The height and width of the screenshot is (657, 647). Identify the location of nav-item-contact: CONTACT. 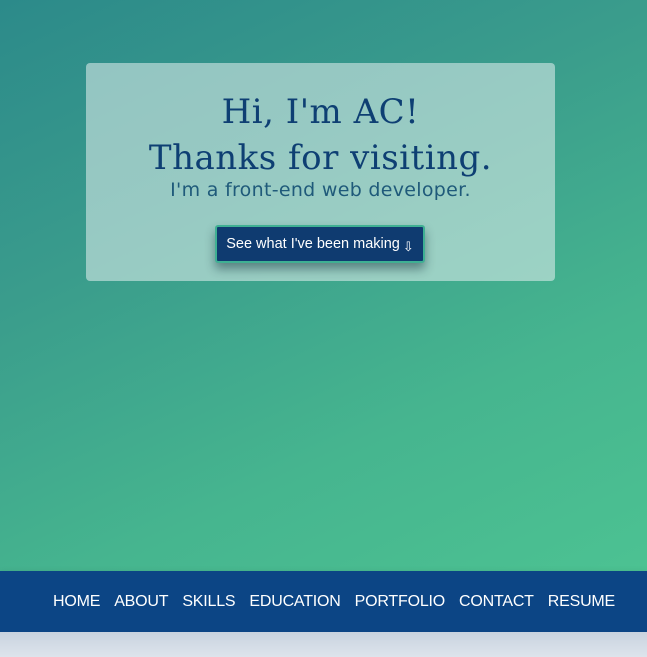
(496, 602).